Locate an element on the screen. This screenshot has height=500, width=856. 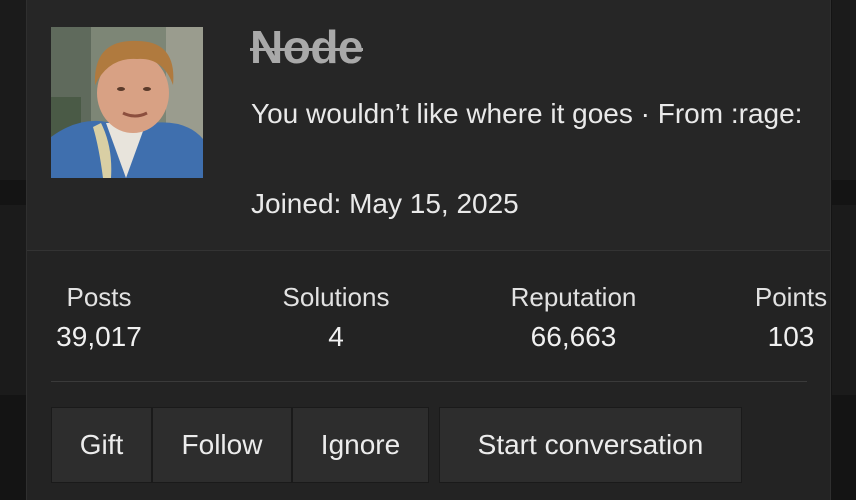
member-actions: Gift Follow Ignore Start conversation is located at coordinates (396, 445).